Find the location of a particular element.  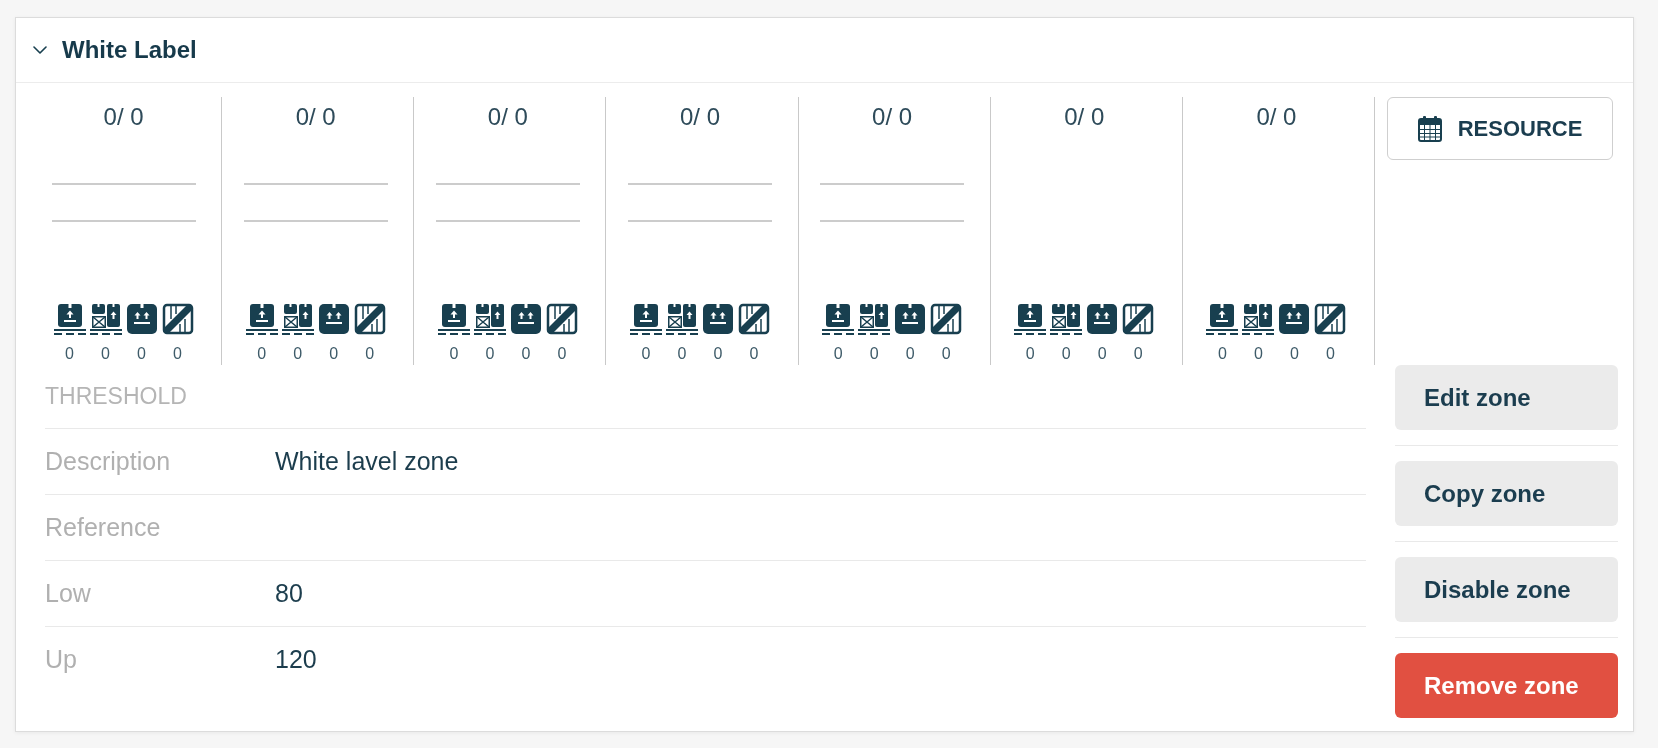

calendar-icon is located at coordinates (1429, 128).